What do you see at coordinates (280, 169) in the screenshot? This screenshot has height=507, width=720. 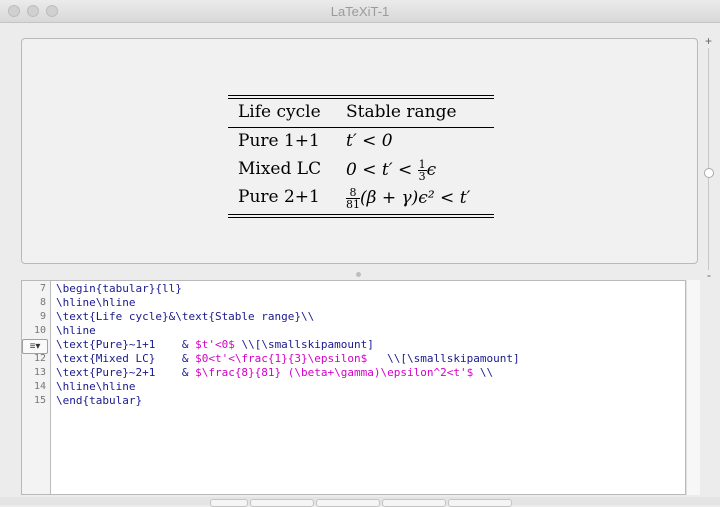 I see `preview-row-label: Mixed LC` at bounding box center [280, 169].